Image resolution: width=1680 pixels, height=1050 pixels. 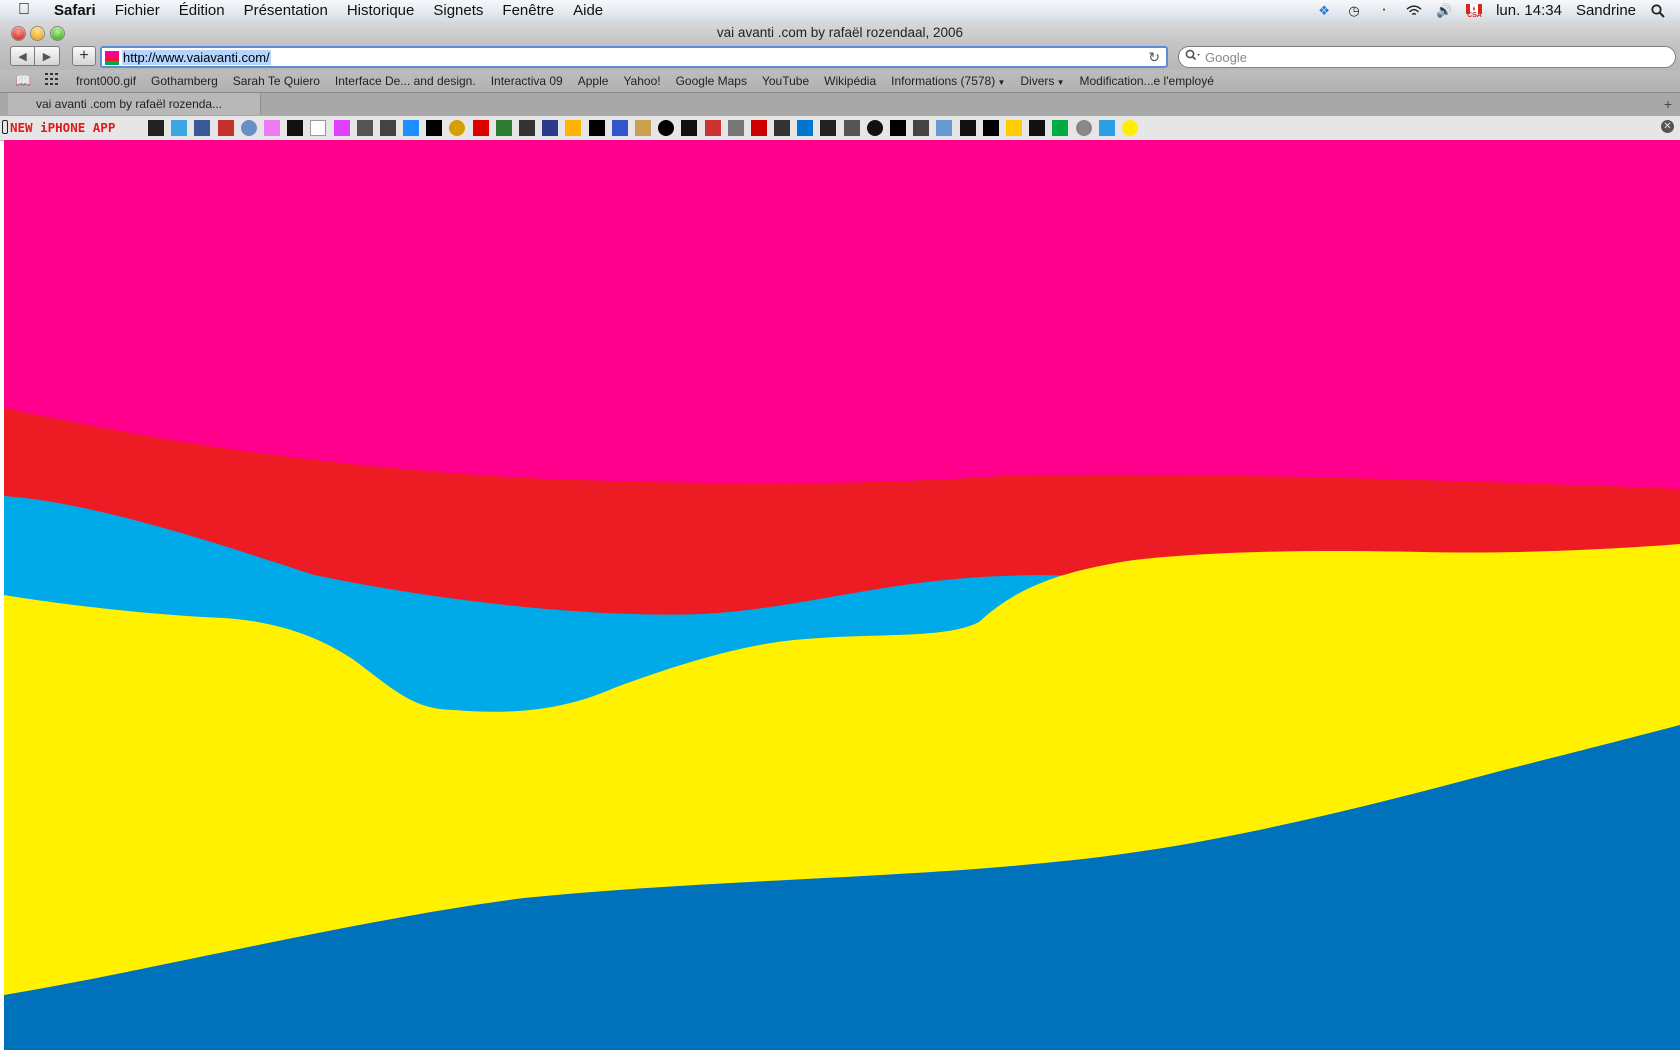 I want to click on show-bookmarks-icon: 📖, so click(x=23, y=81).